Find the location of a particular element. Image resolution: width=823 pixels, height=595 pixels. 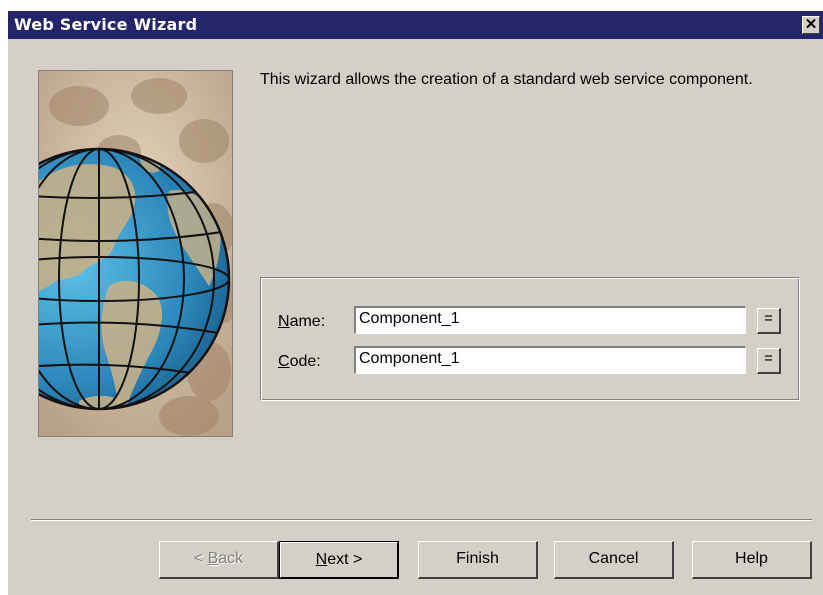

code-equals-button: = is located at coordinates (769, 361).